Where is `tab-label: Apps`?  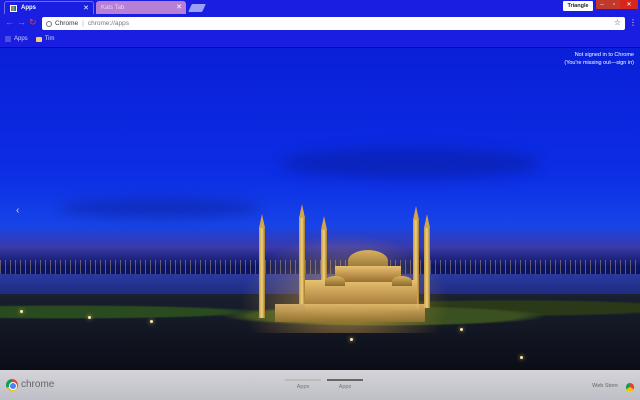 tab-label: Apps is located at coordinates (28, 8).